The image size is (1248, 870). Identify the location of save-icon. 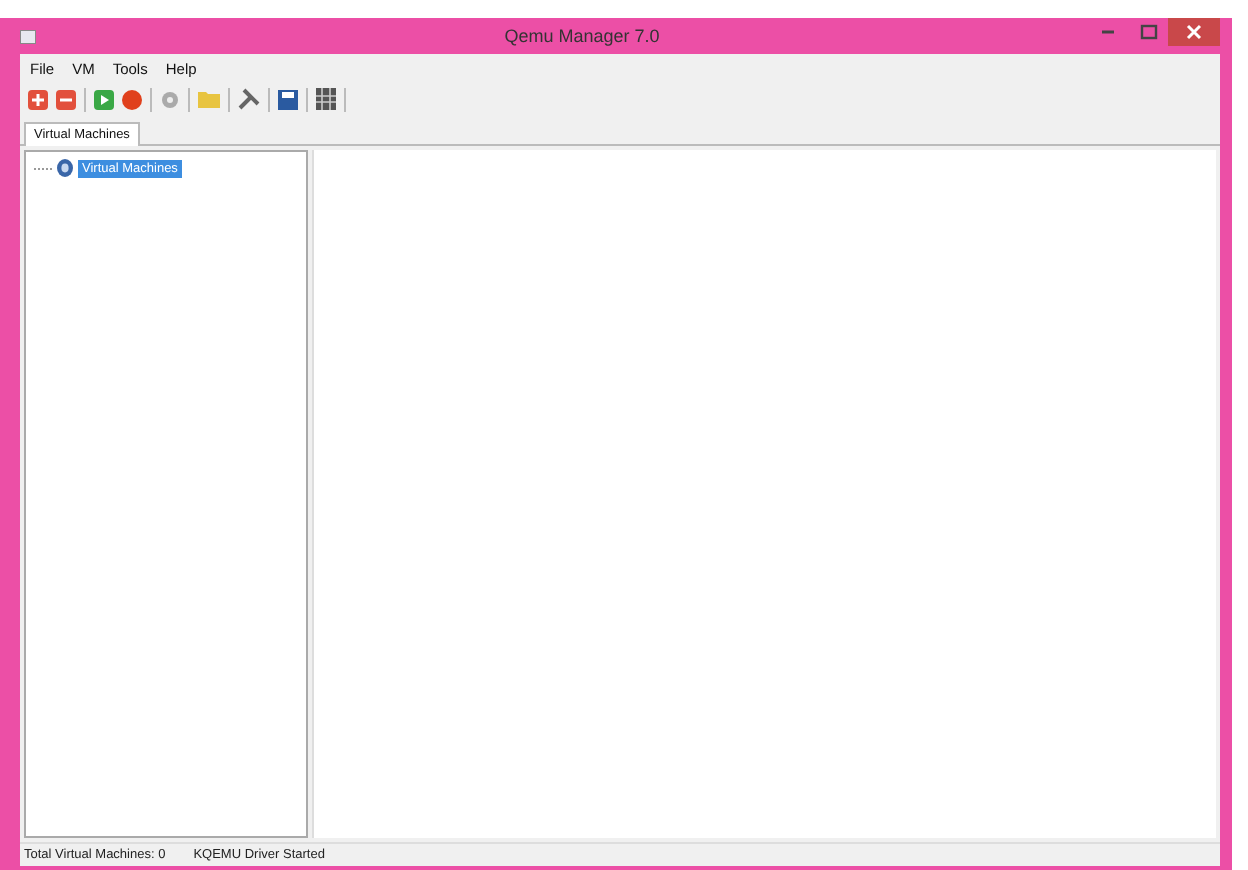
(288, 99).